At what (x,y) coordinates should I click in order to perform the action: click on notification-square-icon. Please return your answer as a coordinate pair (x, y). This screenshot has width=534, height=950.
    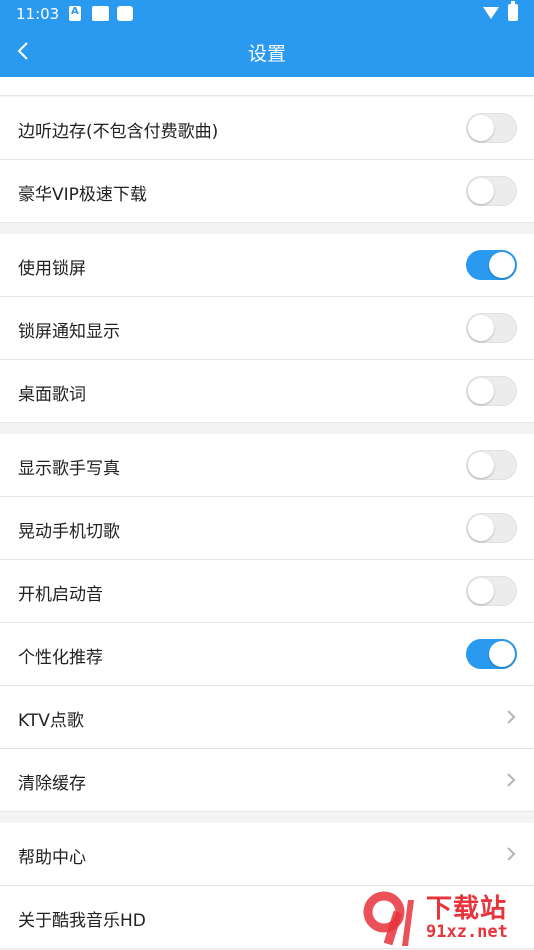
    Looking at the image, I should click on (100, 13).